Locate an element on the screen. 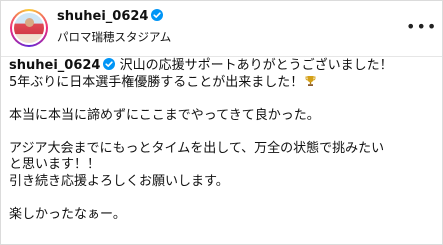 The image size is (443, 245). caption-line-3: 本当に本当に諦めずにここまでやってきて良かった。 is located at coordinates (164, 115).